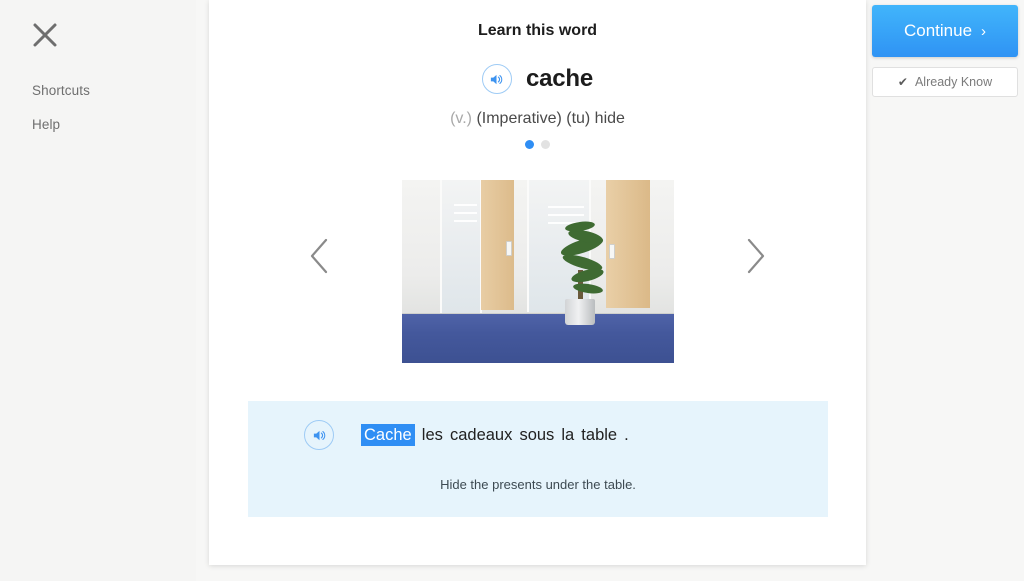 The image size is (1024, 581). Describe the element at coordinates (45, 35) in the screenshot. I see `close-icon` at that location.